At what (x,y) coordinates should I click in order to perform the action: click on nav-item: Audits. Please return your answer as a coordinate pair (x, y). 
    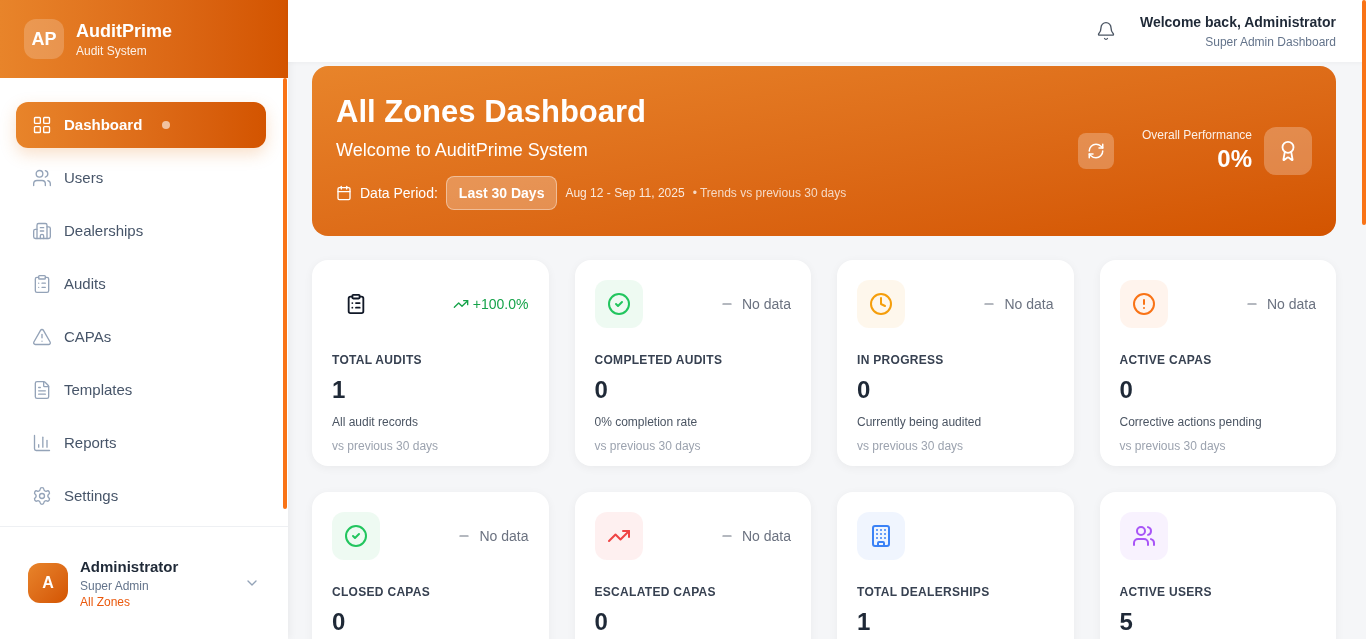
    Looking at the image, I should click on (141, 284).